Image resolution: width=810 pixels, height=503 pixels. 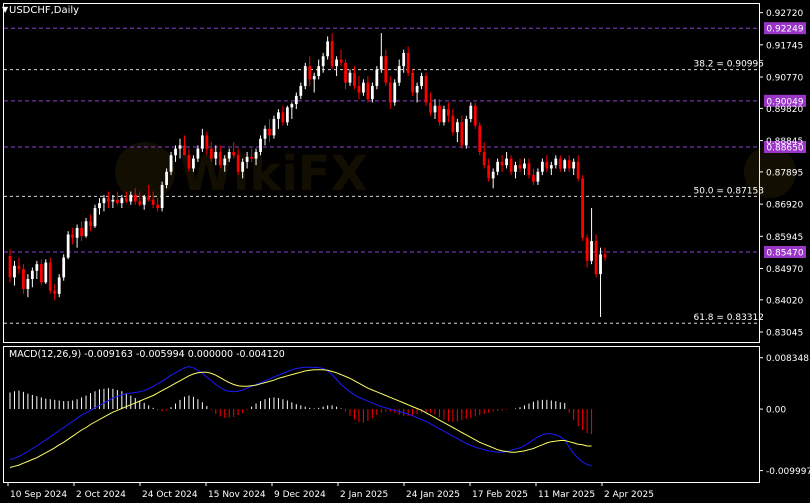 What do you see at coordinates (566, 495) in the screenshot?
I see `time-tick-label: 11 Mar 2025` at bounding box center [566, 495].